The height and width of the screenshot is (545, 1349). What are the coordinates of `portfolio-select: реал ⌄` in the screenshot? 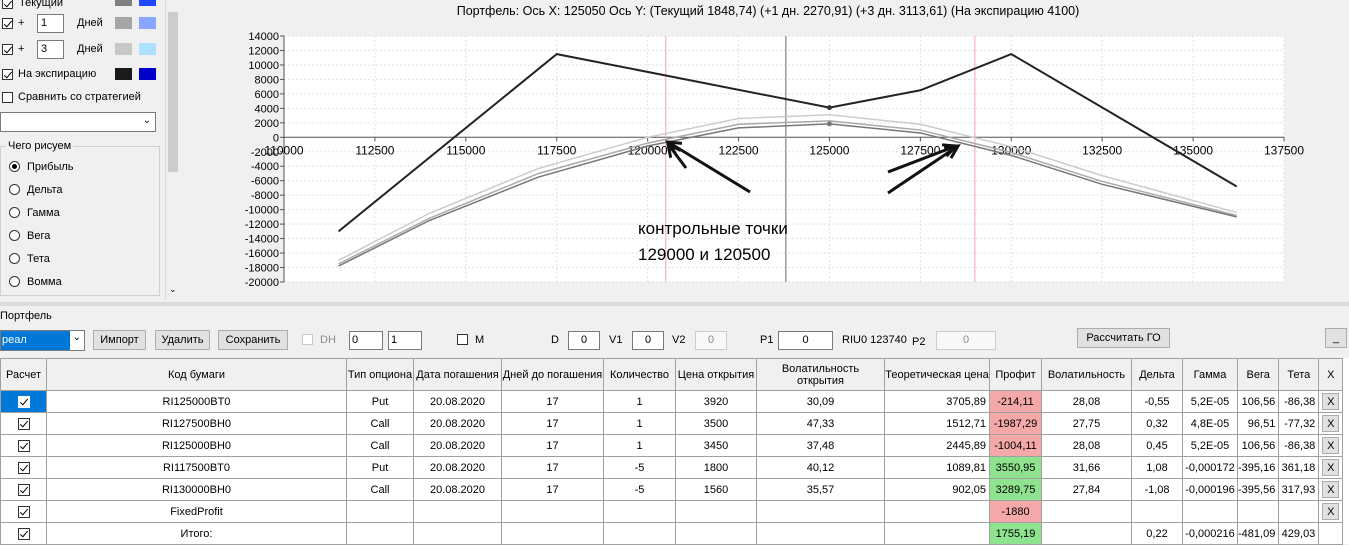 It's located at (42, 340).